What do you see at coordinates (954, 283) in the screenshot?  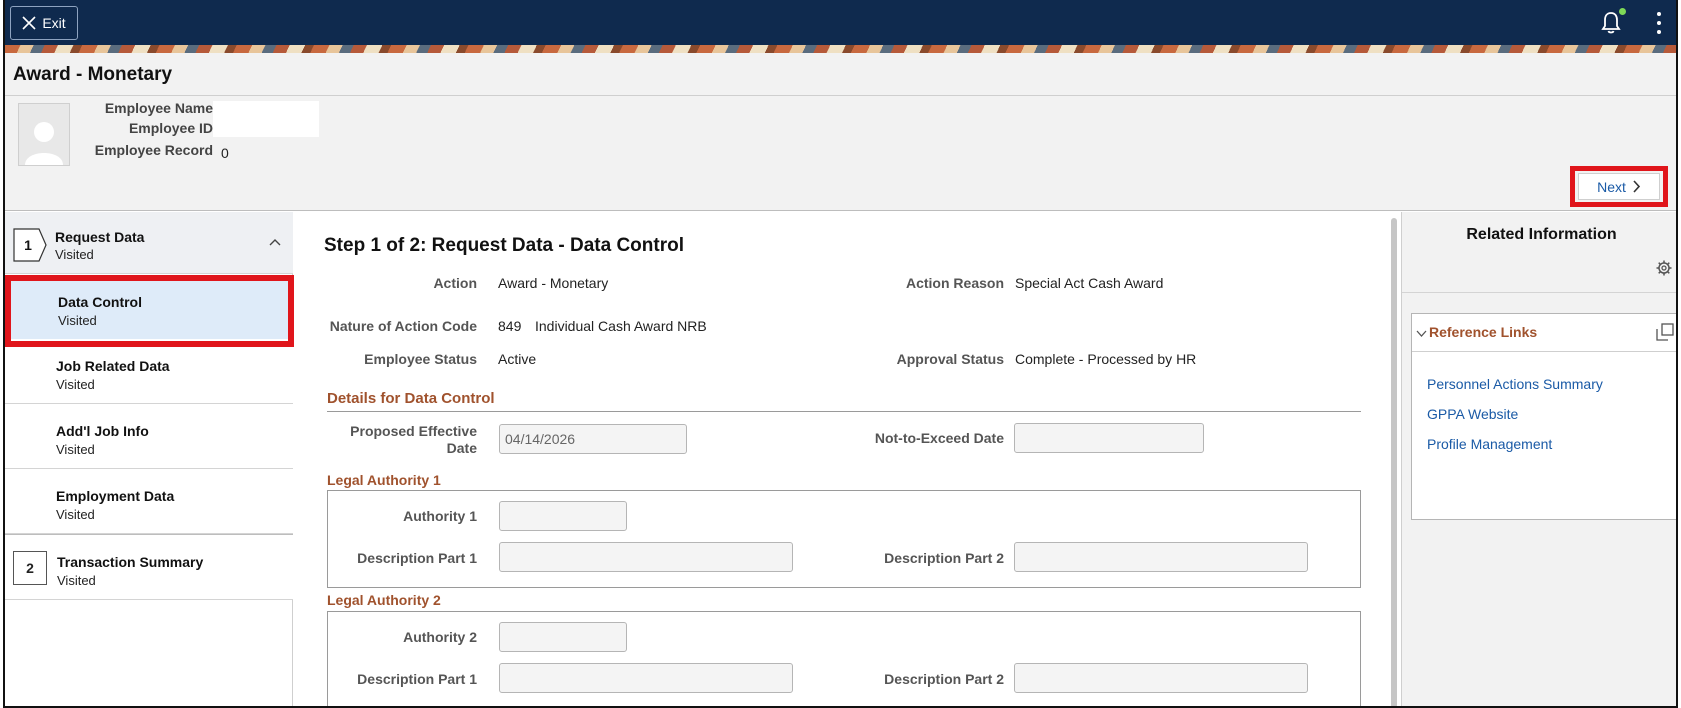 I see `action-reason-label: Action Reason` at bounding box center [954, 283].